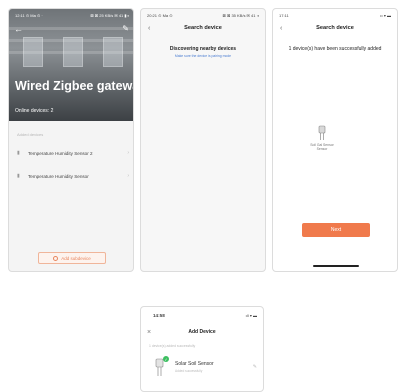 The height and width of the screenshot is (392, 398). I want to click on device-row: ▮ Temperature Humidity Sensor 2 ›, so click(73, 153).